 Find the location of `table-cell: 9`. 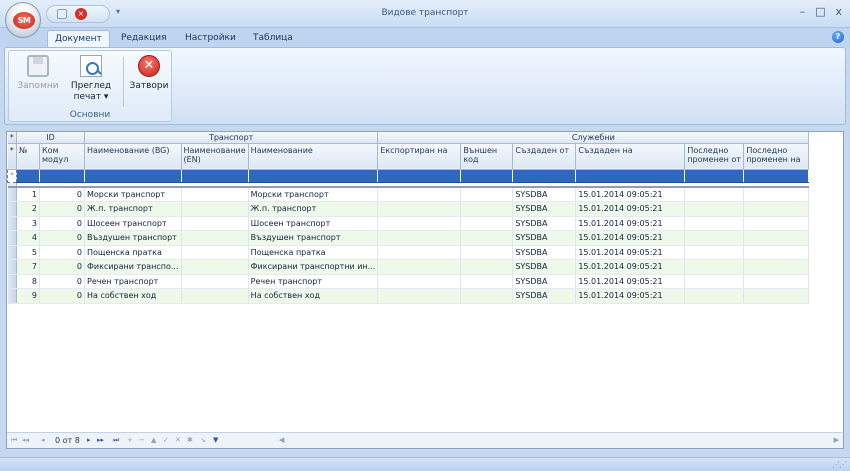

table-cell: 9 is located at coordinates (28, 296).